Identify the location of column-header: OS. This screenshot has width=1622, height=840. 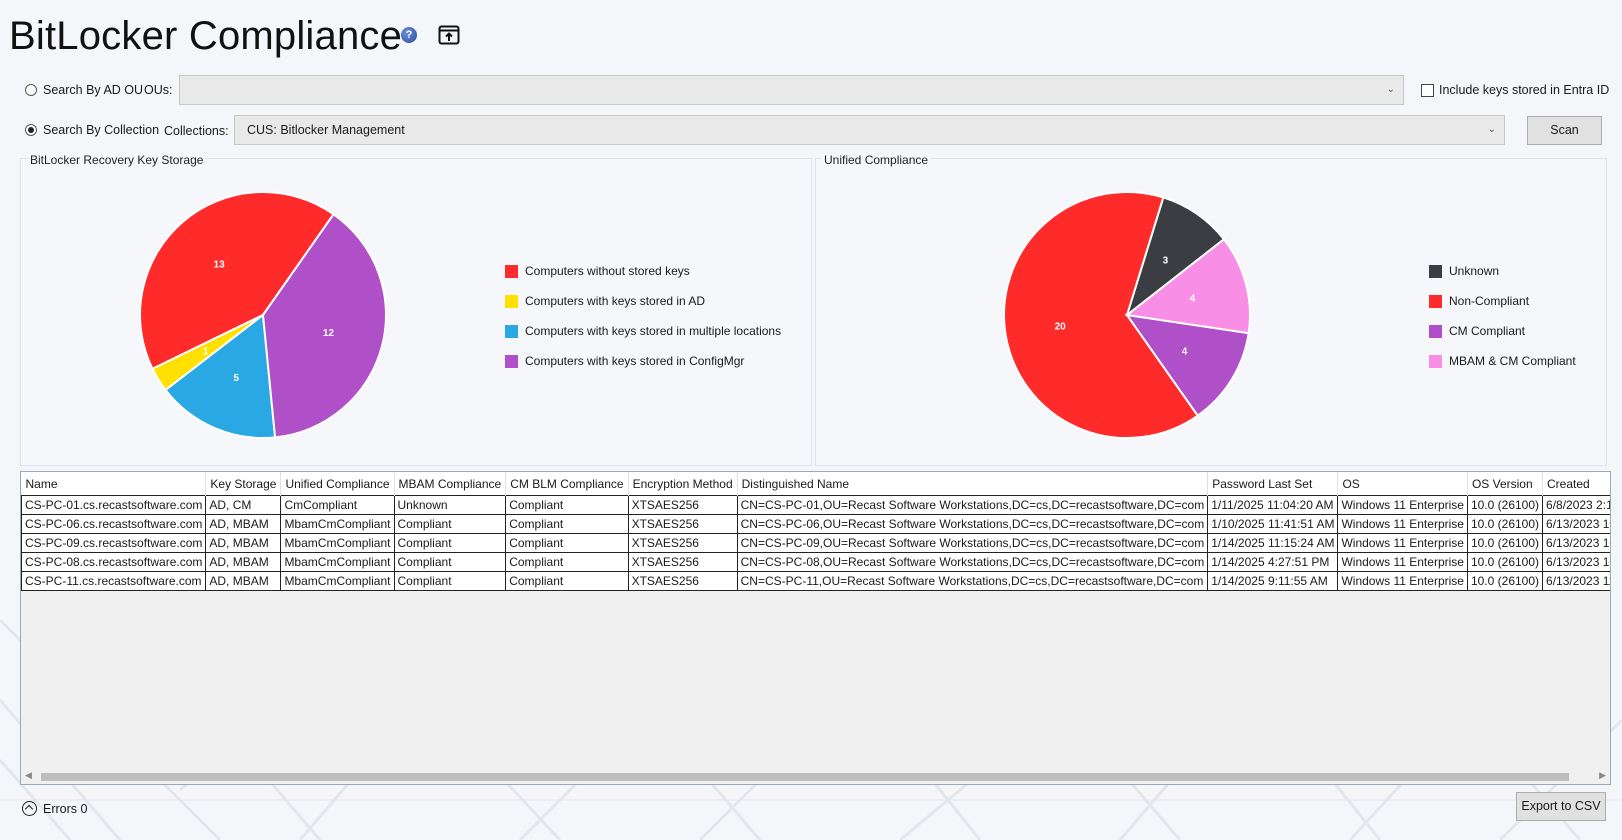
(1402, 484).